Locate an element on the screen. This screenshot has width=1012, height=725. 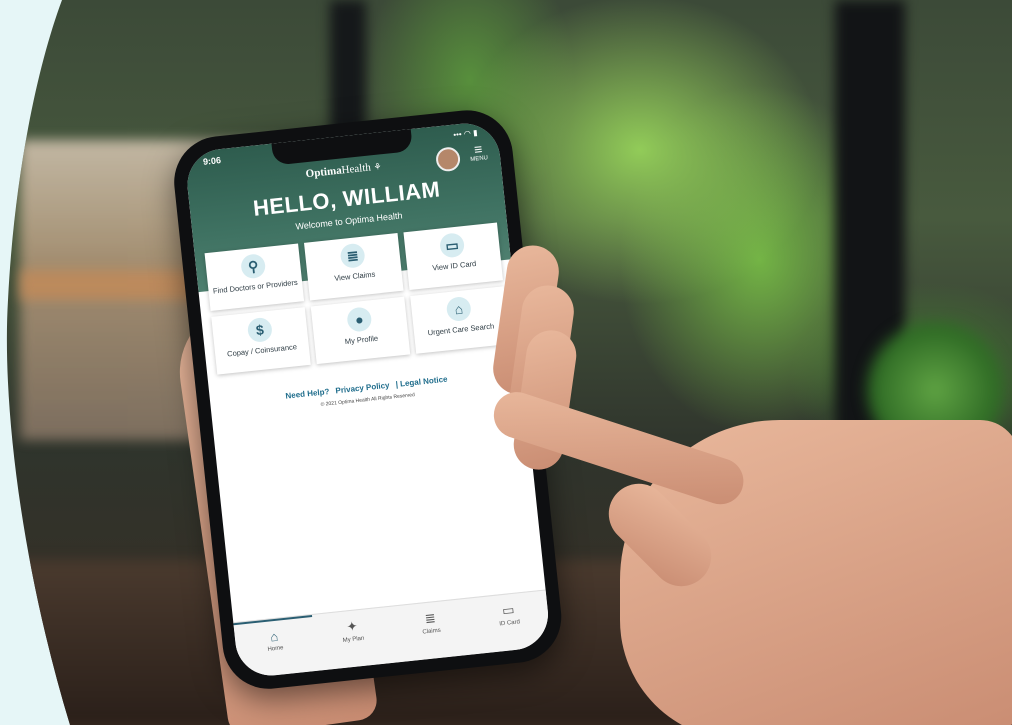
document-icon: ≣ is located at coordinates (352, 256).